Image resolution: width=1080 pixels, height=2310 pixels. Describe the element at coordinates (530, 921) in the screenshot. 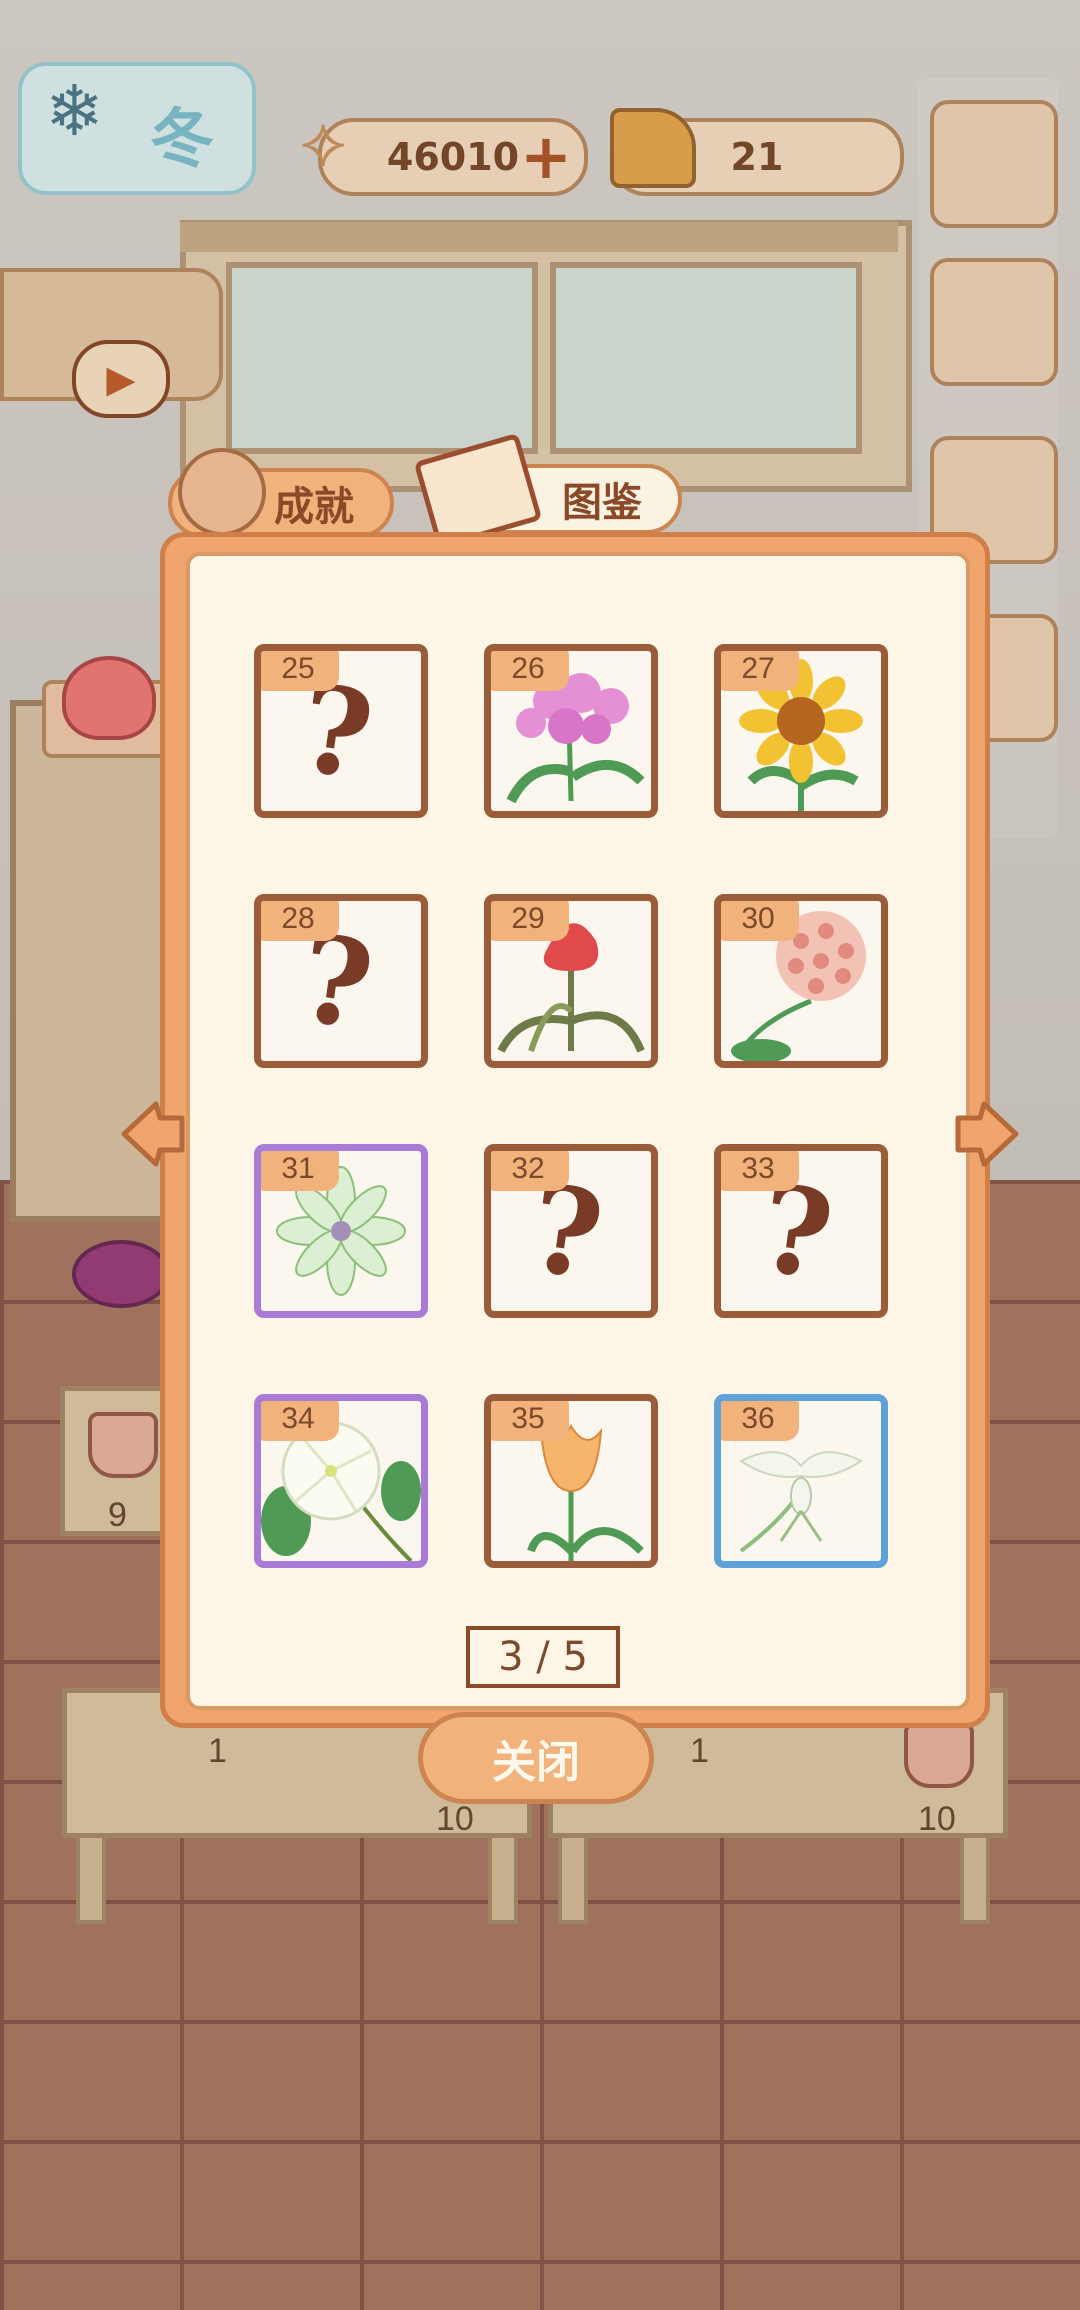

I see `cell-number: 29` at that location.